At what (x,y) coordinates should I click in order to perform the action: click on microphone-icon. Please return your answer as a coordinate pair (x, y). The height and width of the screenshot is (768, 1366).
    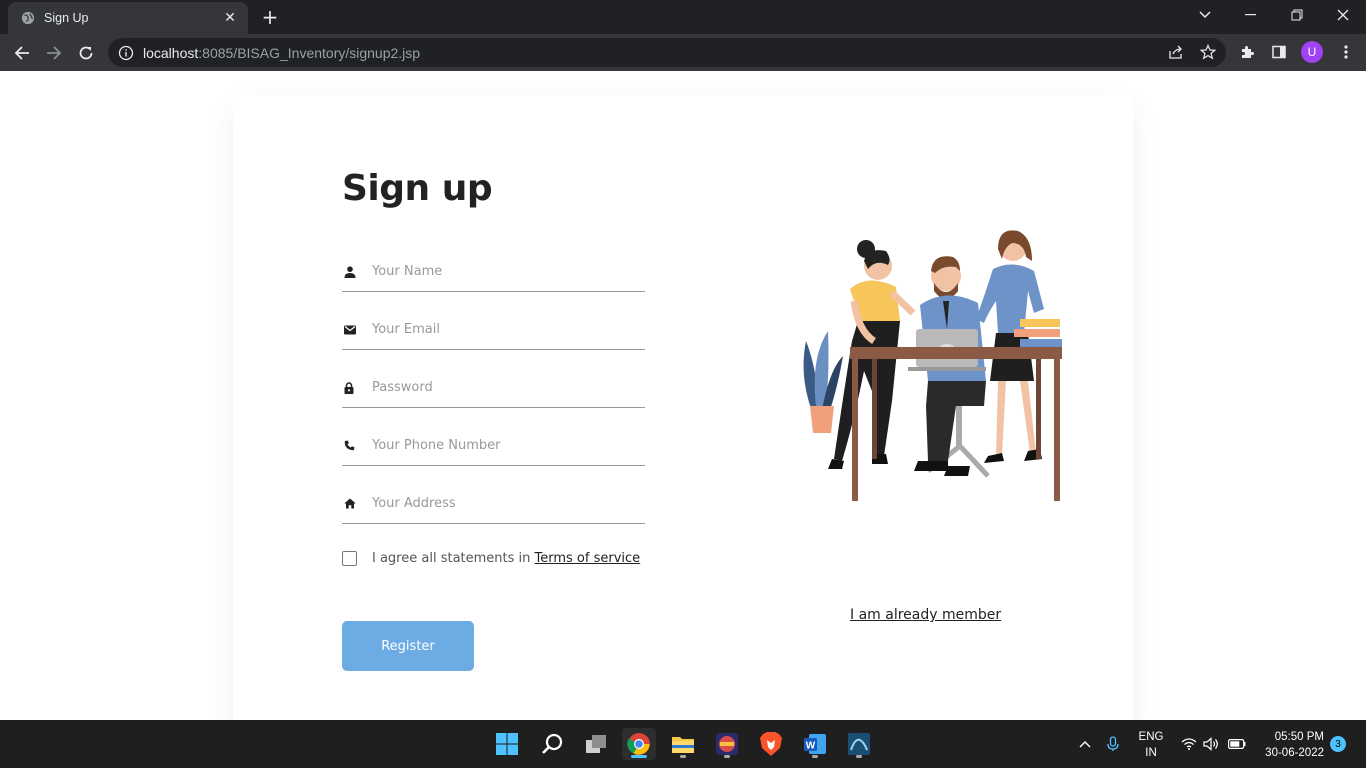
    Looking at the image, I should click on (1113, 744).